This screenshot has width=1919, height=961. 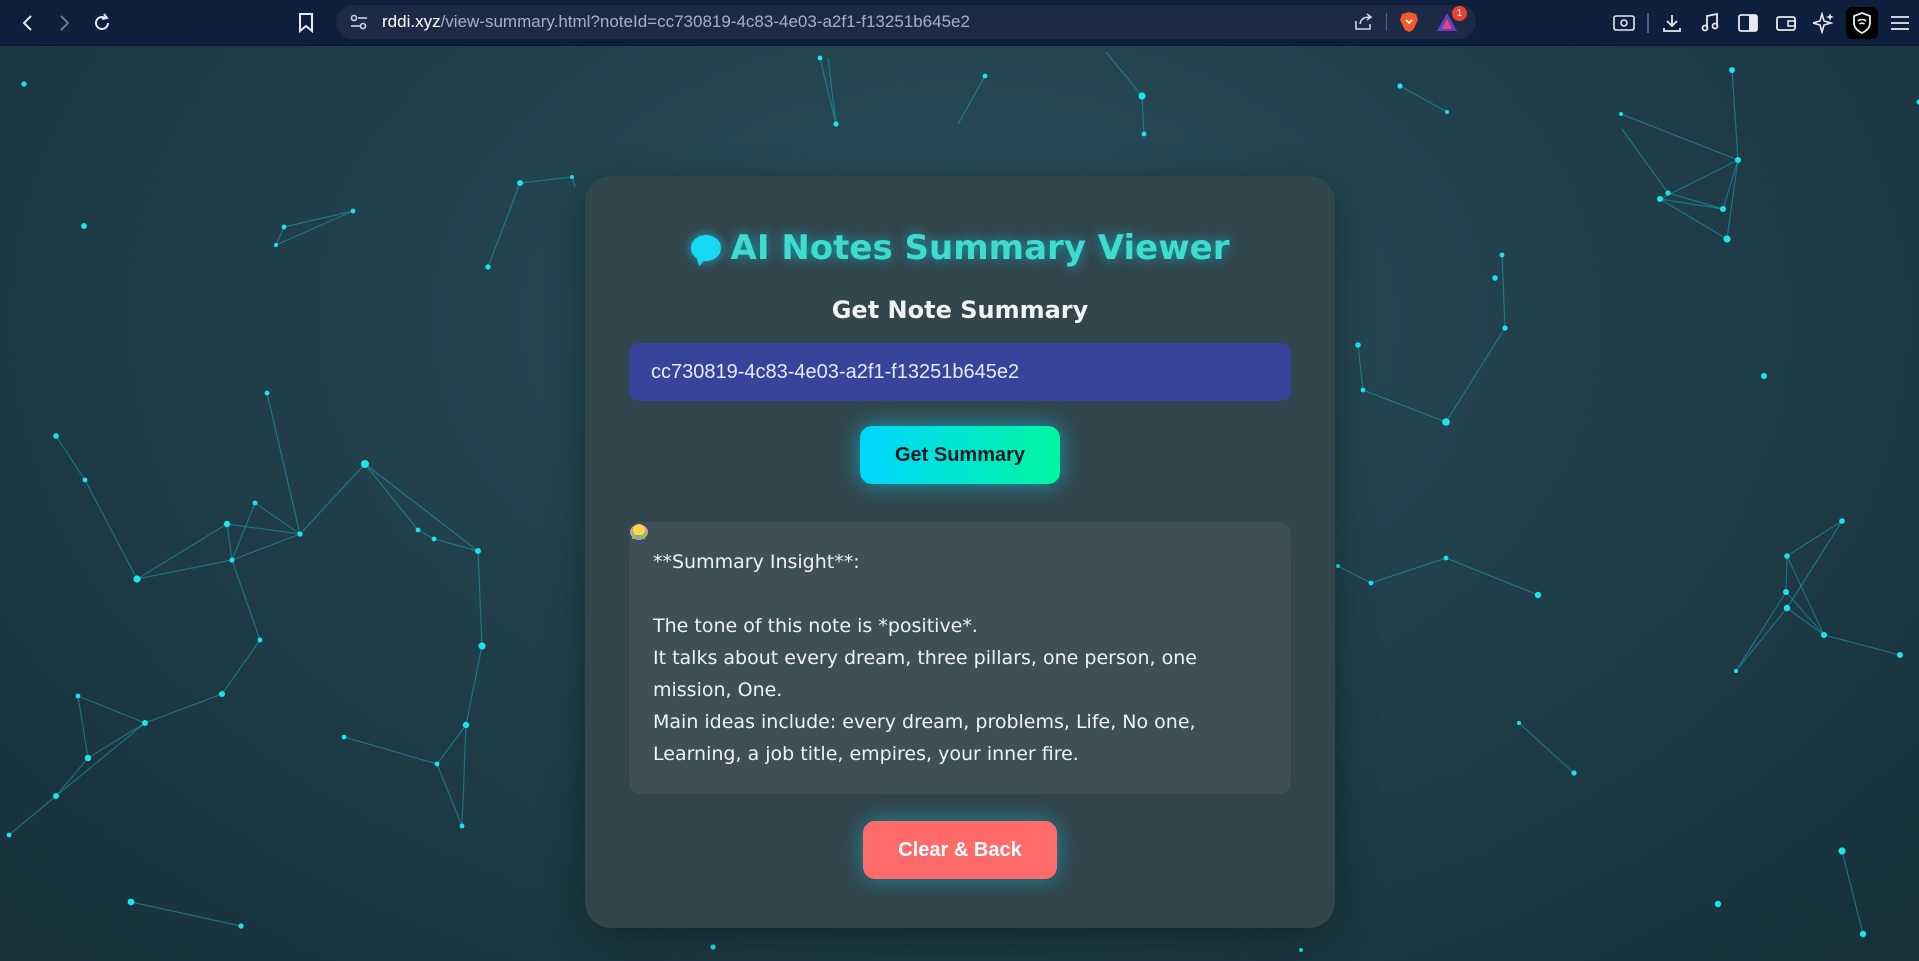 I want to click on share-icon, so click(x=1364, y=22).